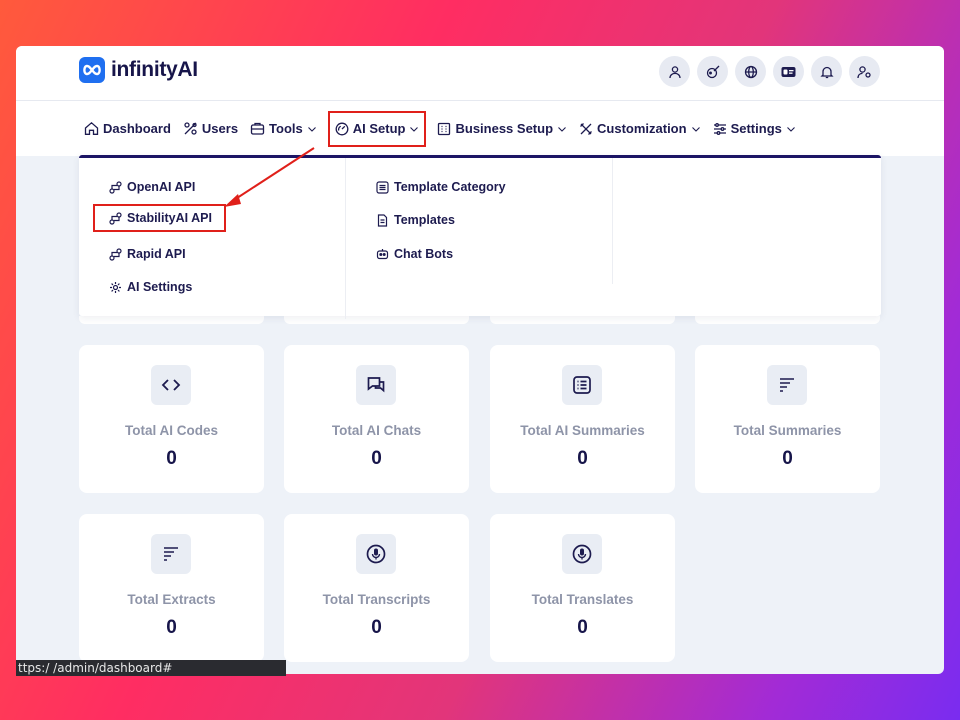 The width and height of the screenshot is (960, 720). Describe the element at coordinates (160, 287) in the screenshot. I see `menu-item-label: AI Settings` at that location.